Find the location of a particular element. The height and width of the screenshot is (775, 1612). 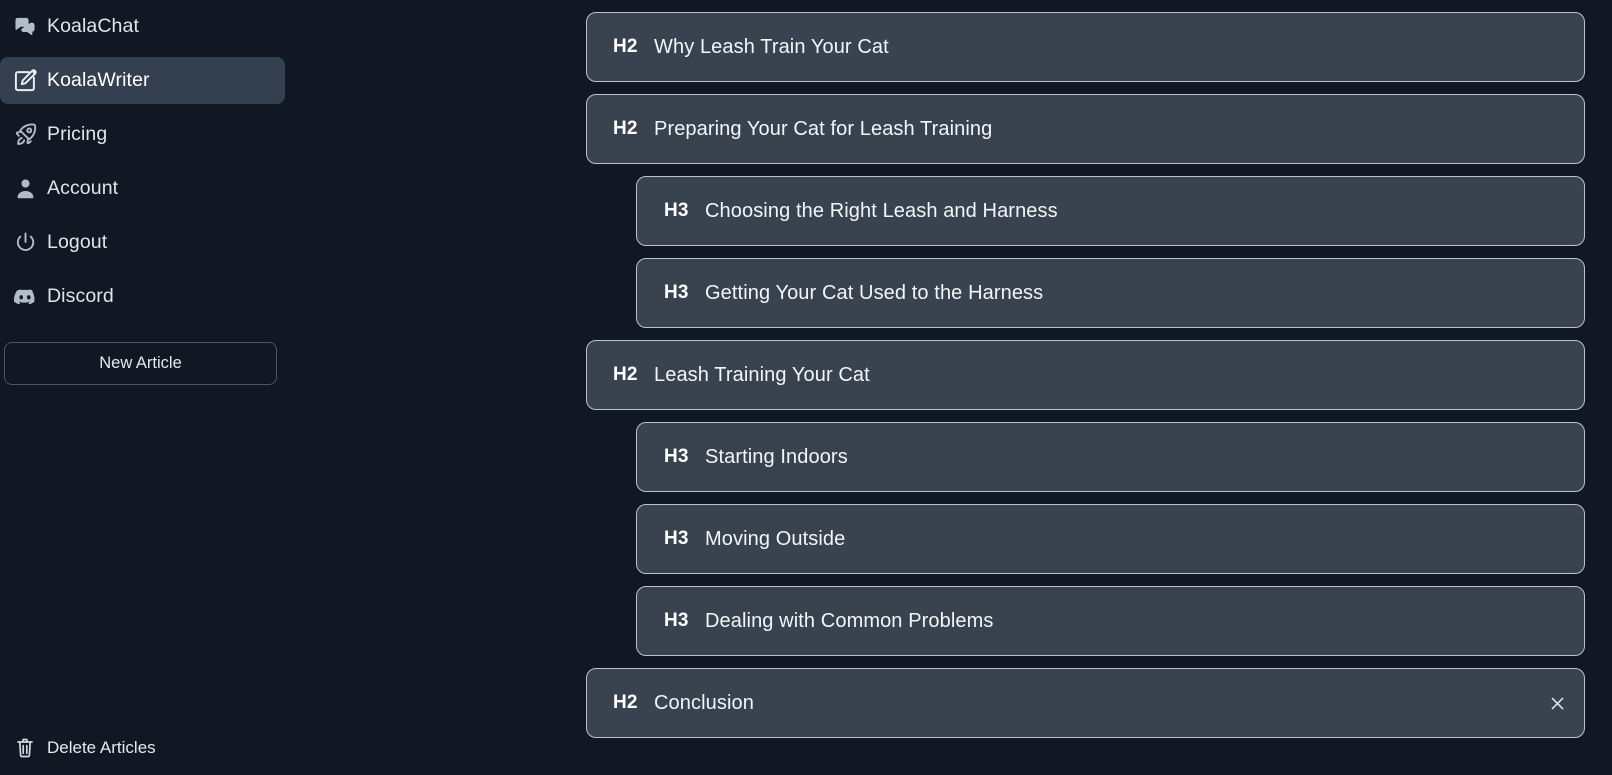

outline-heading-card: H2 Conclusion is located at coordinates (1085, 703).